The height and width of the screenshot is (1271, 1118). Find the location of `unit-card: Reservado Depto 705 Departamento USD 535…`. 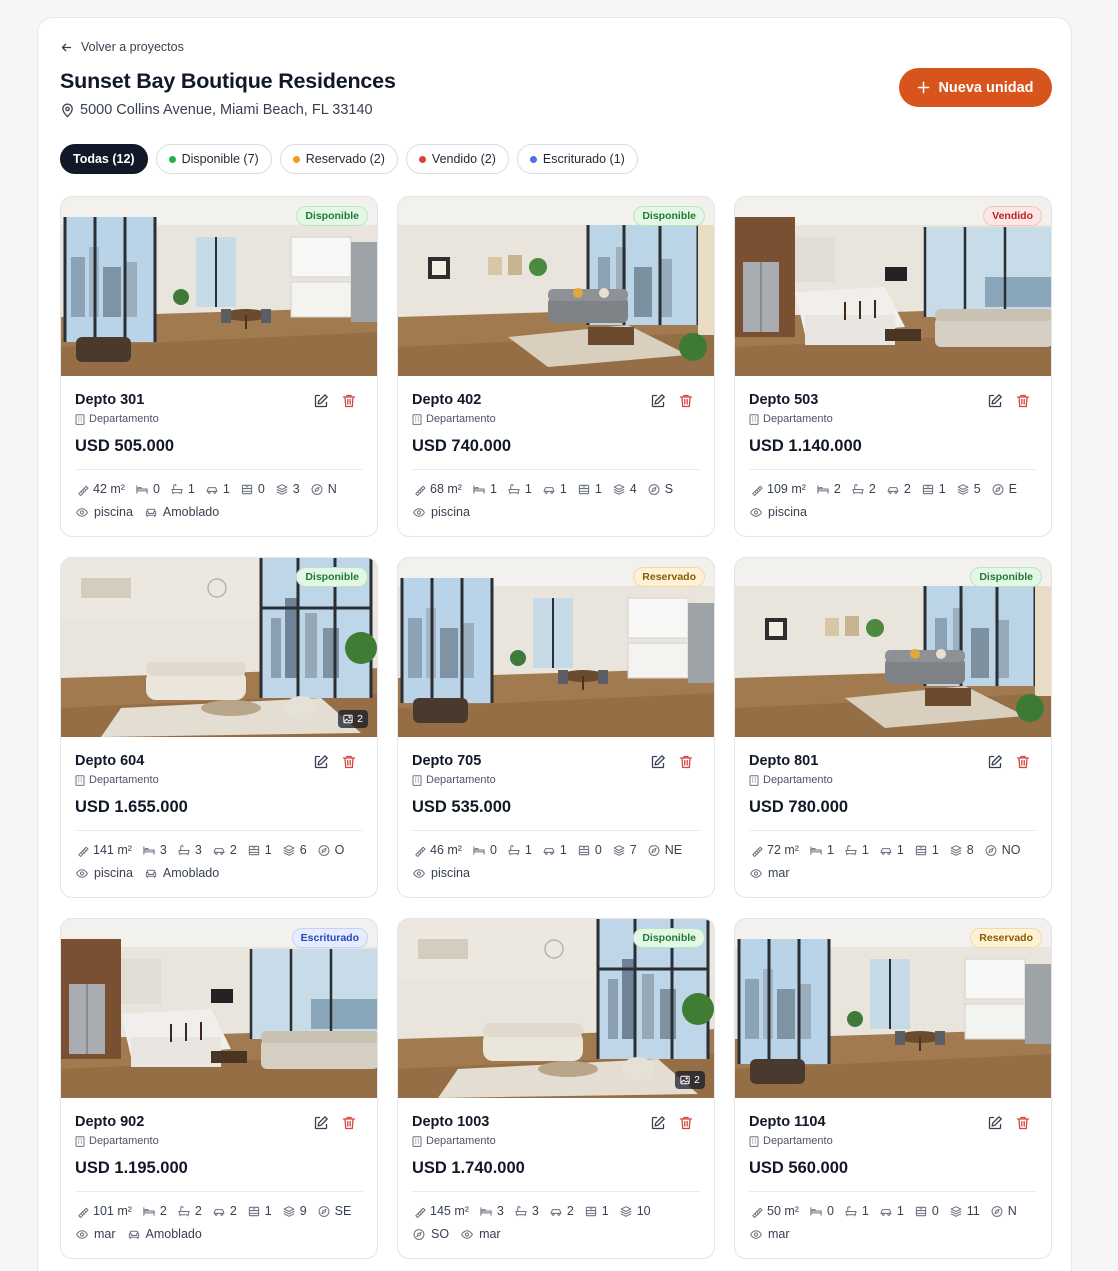

unit-card: Reservado Depto 705 Departamento USD 535… is located at coordinates (556, 727).